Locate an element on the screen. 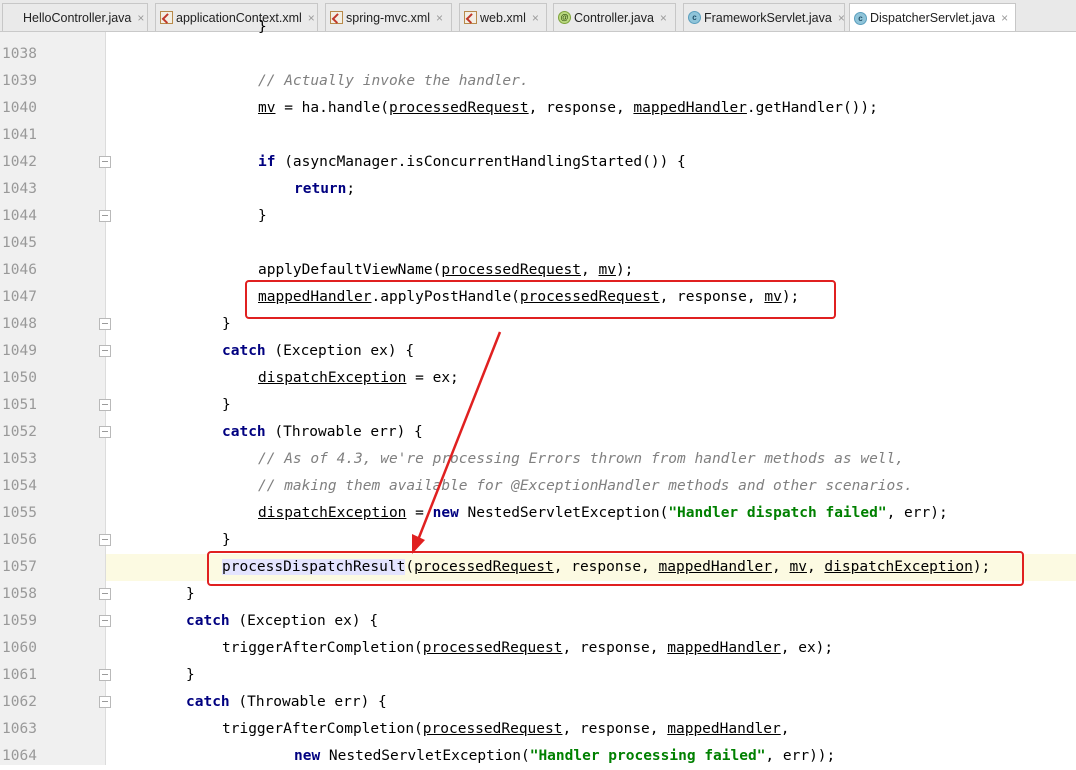 This screenshot has width=1076, height=770. arrow-head is located at coordinates (418, 544).